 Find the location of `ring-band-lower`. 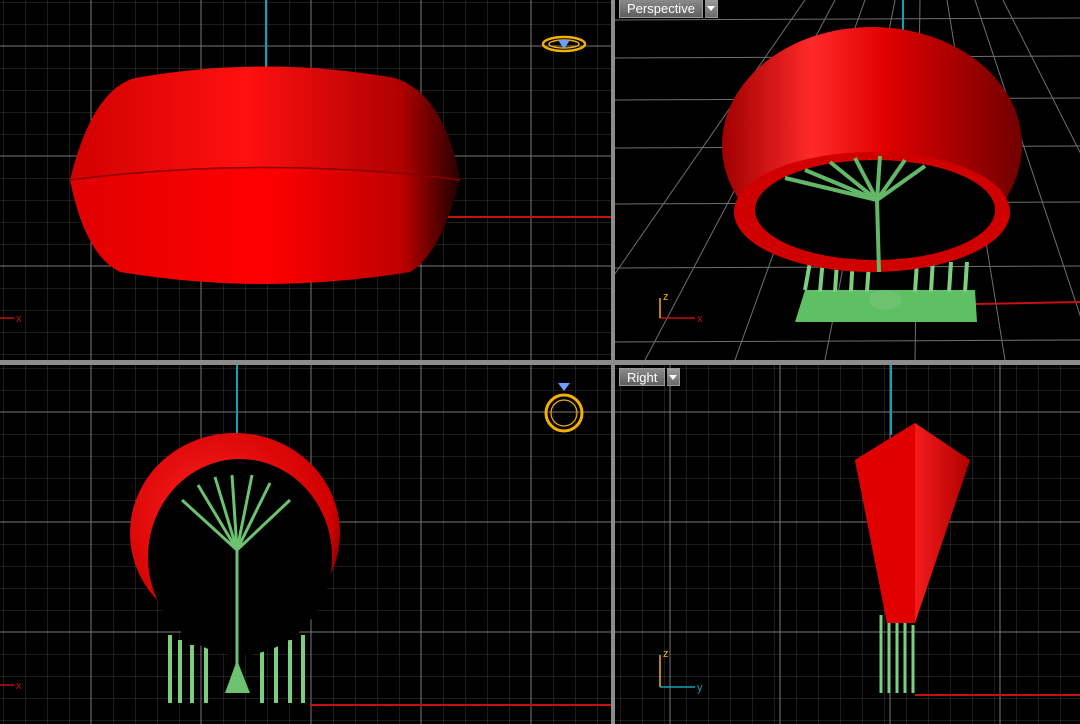

ring-band-lower is located at coordinates (265, 225).